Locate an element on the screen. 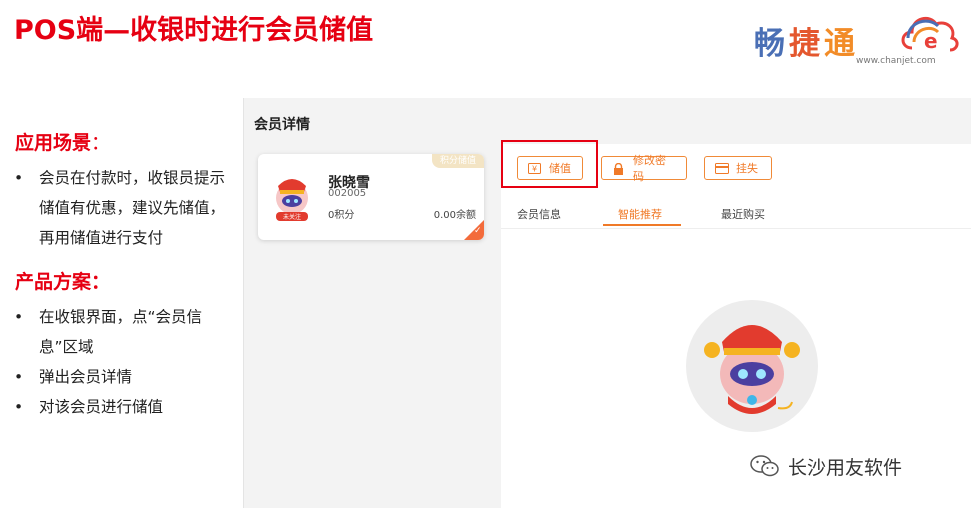 This screenshot has width=971, height=508. wechat-watermark: 长沙用友软件 is located at coordinates (850, 466).